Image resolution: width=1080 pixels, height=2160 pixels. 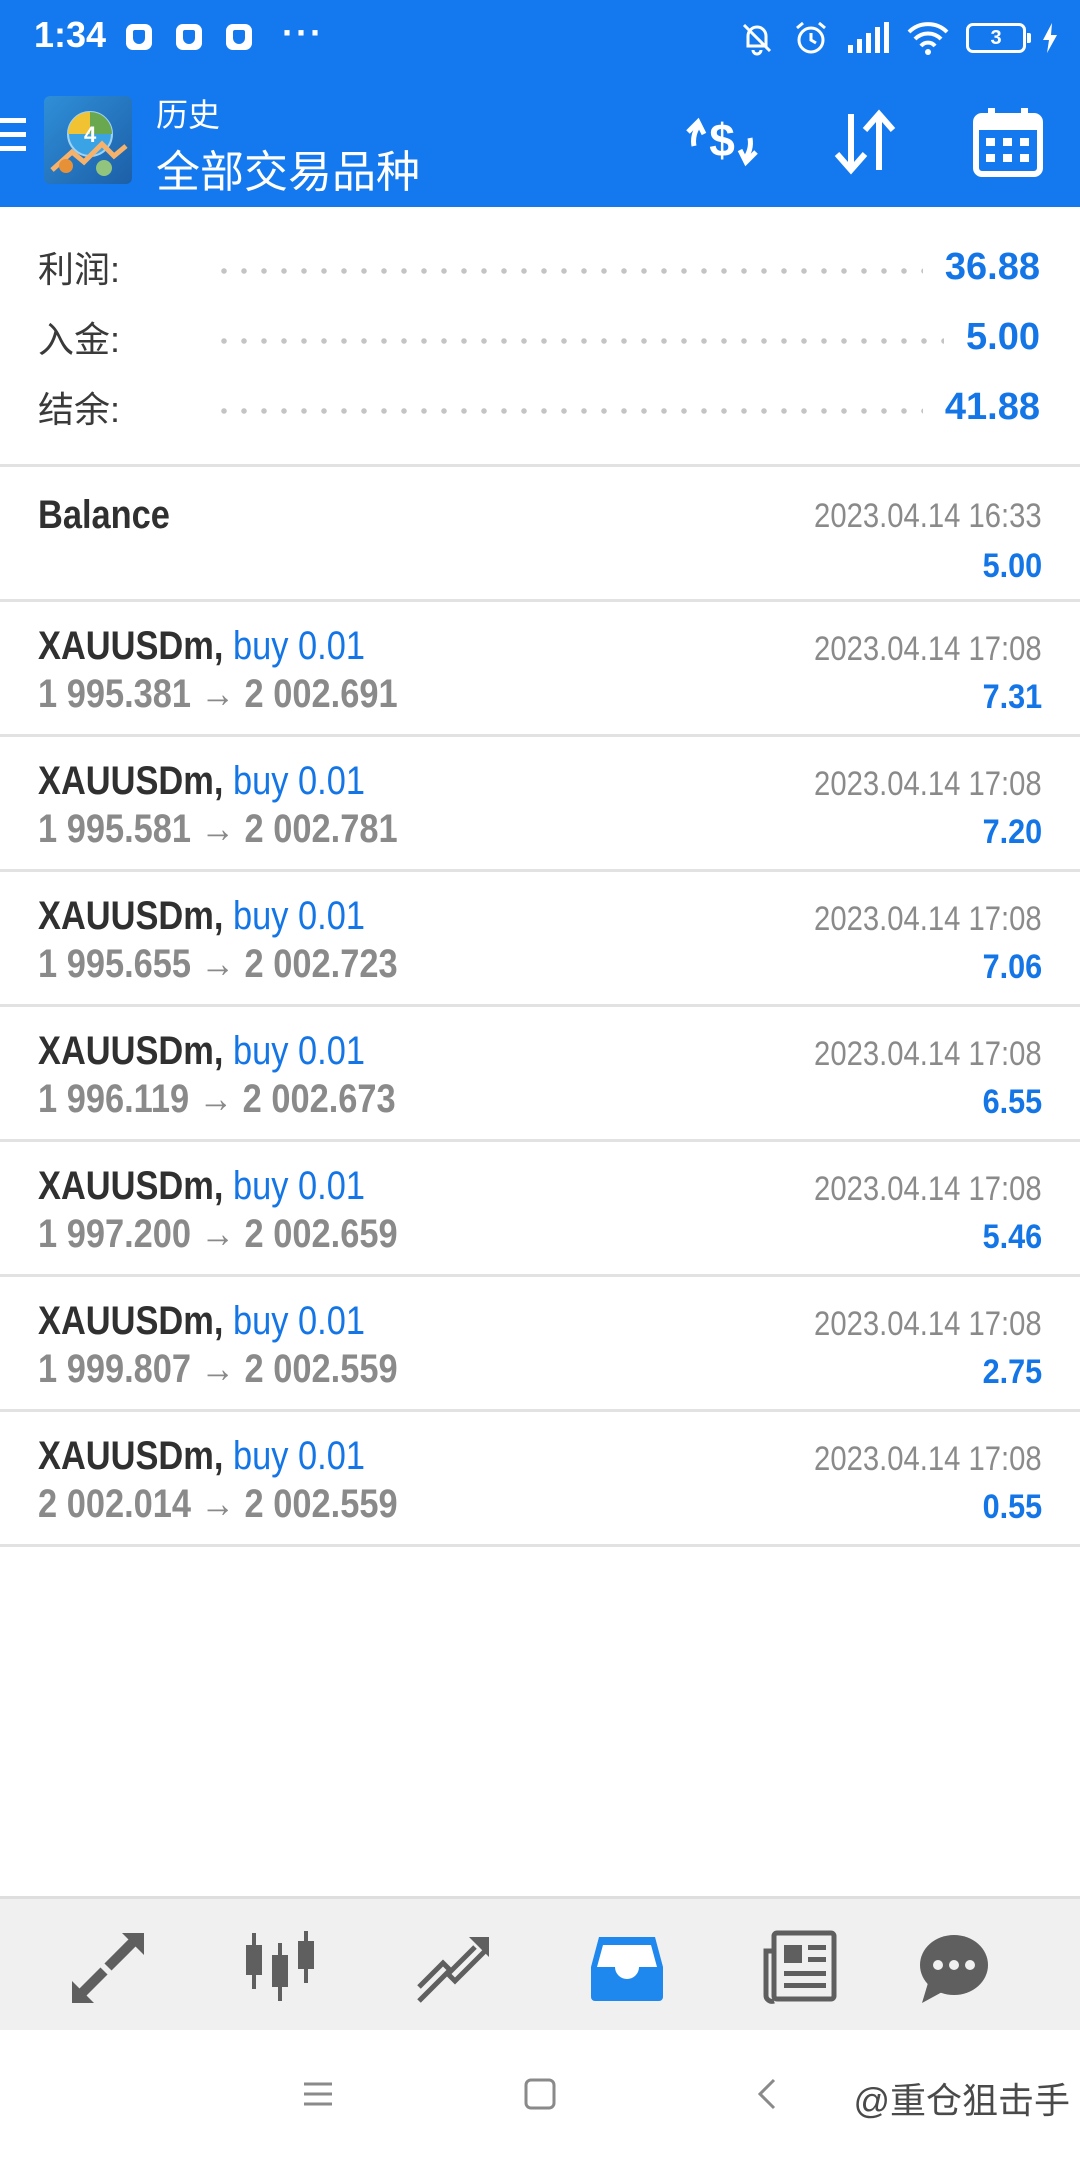 I want to click on summary-row-balance: 结余: 41.88, so click(x=539, y=407).